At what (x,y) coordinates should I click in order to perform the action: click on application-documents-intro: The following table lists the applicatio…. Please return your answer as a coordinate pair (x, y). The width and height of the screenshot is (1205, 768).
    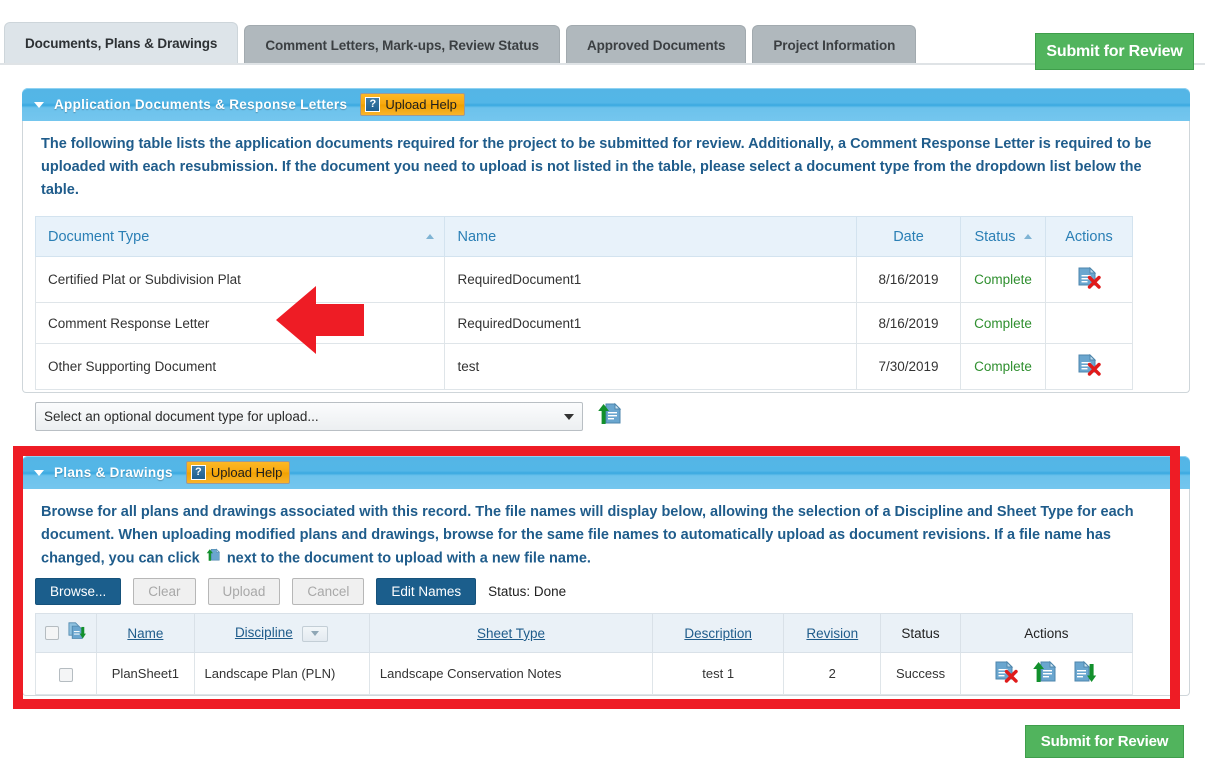
    Looking at the image, I should click on (596, 167).